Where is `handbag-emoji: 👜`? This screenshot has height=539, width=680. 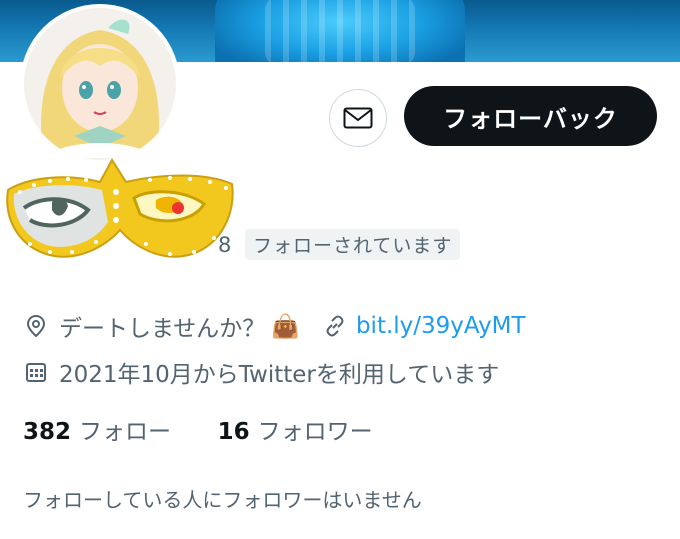
handbag-emoji: 👜 is located at coordinates (285, 326).